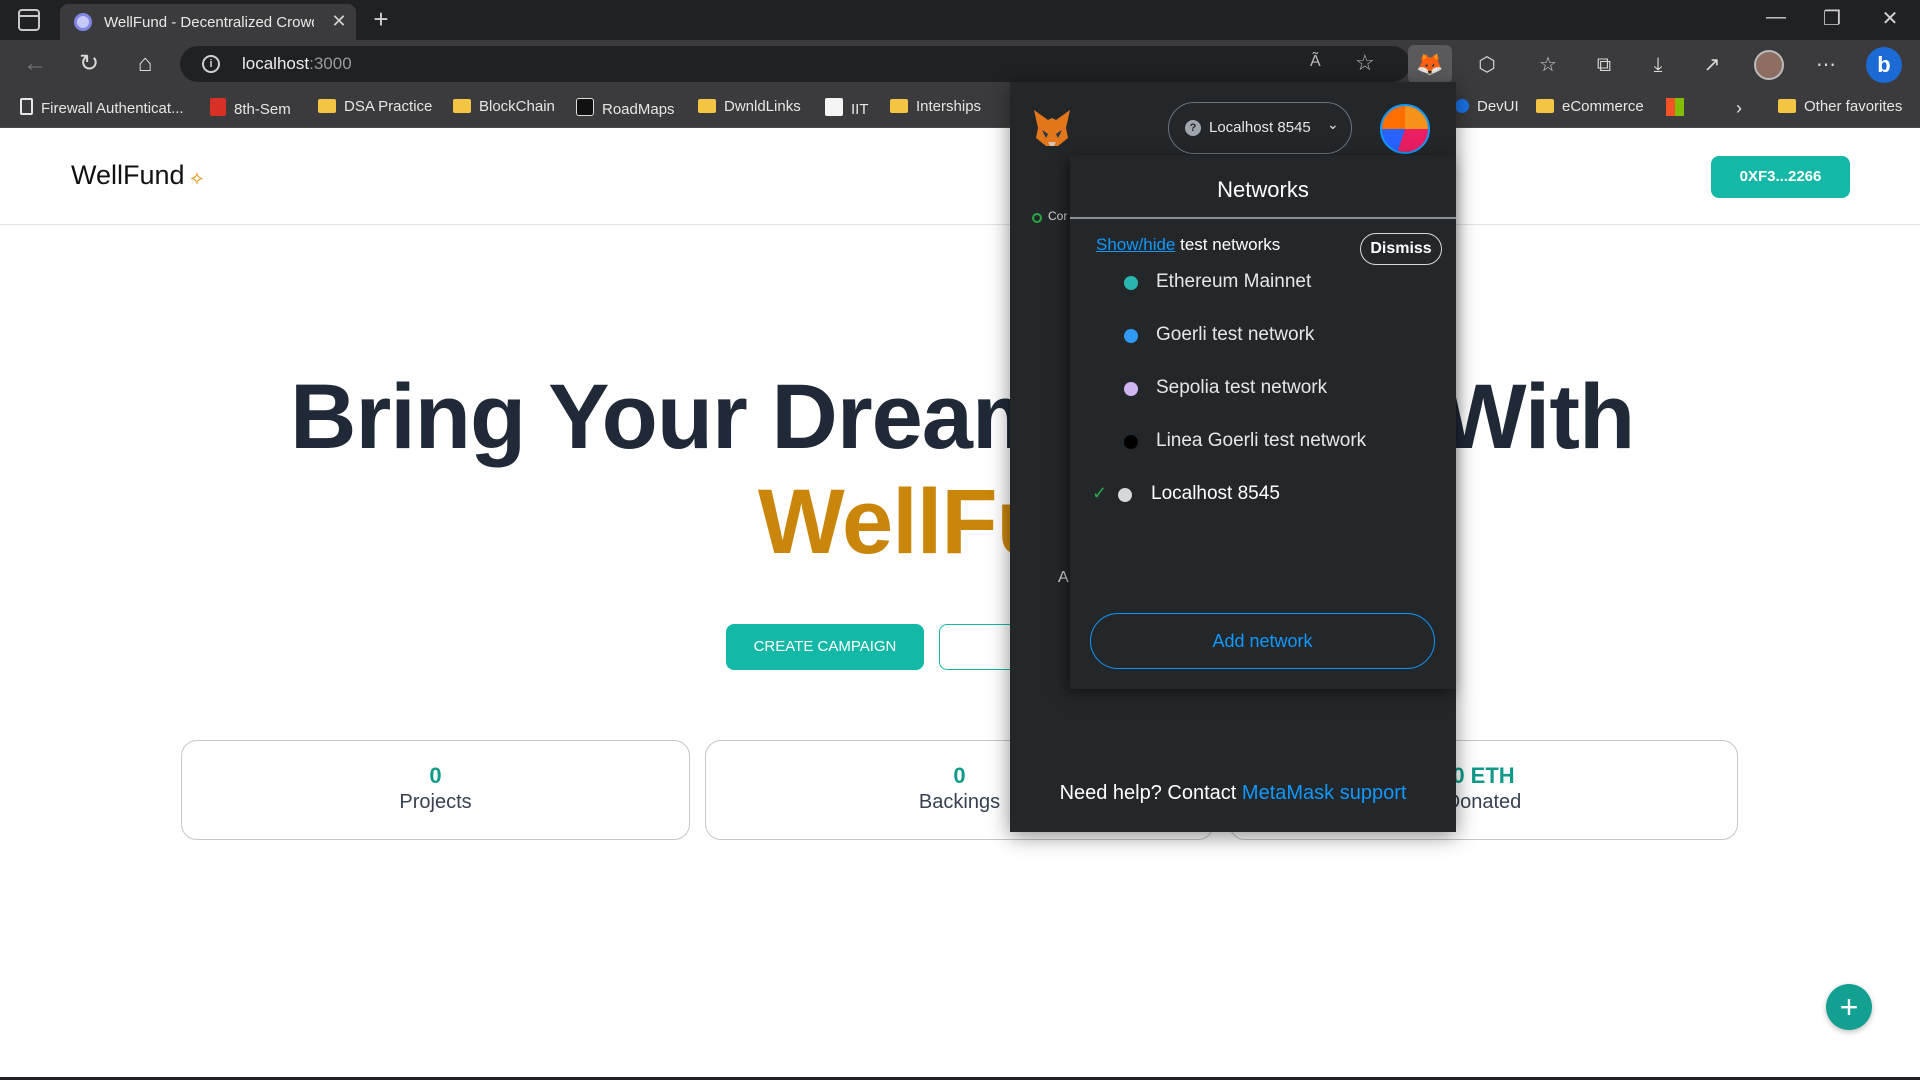 The width and height of the screenshot is (1920, 1080). Describe the element at coordinates (1548, 66) in the screenshot. I see `favorites-icon: ☆` at that location.